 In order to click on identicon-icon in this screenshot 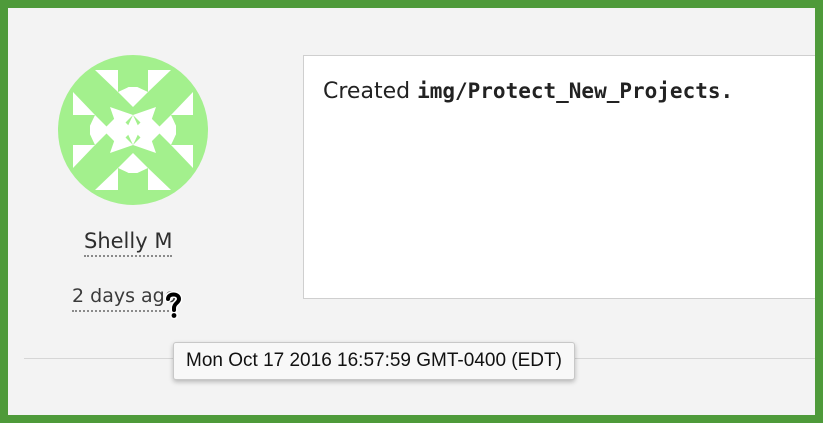, I will do `click(133, 130)`.